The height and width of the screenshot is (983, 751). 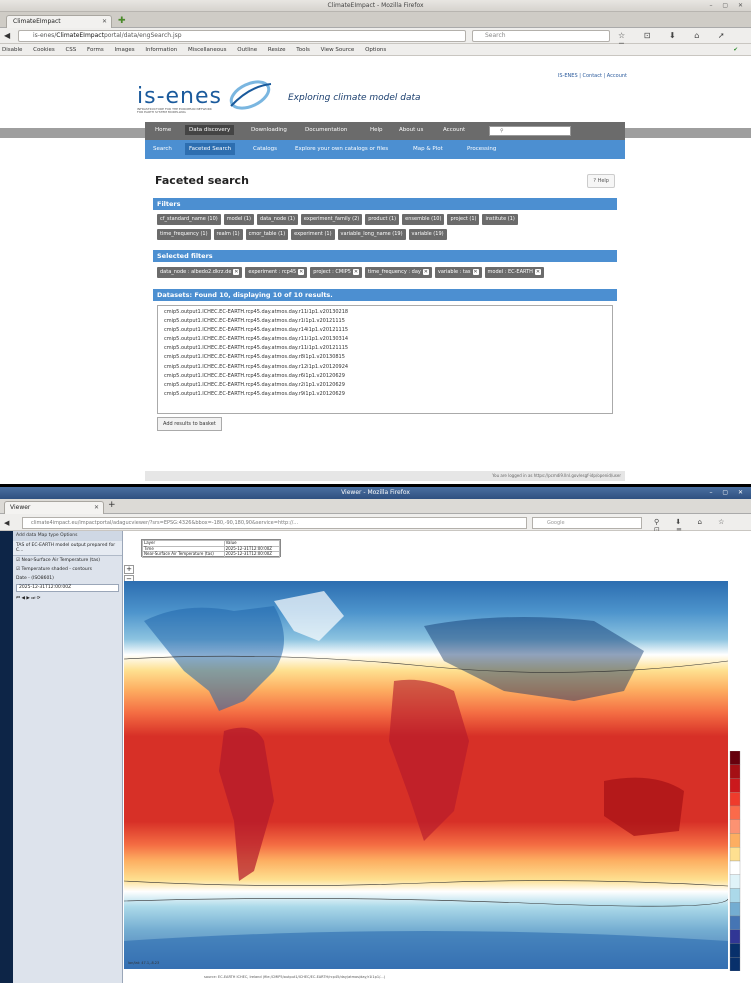 I want to click on filter-chip: realm (1), so click(x=228, y=234).